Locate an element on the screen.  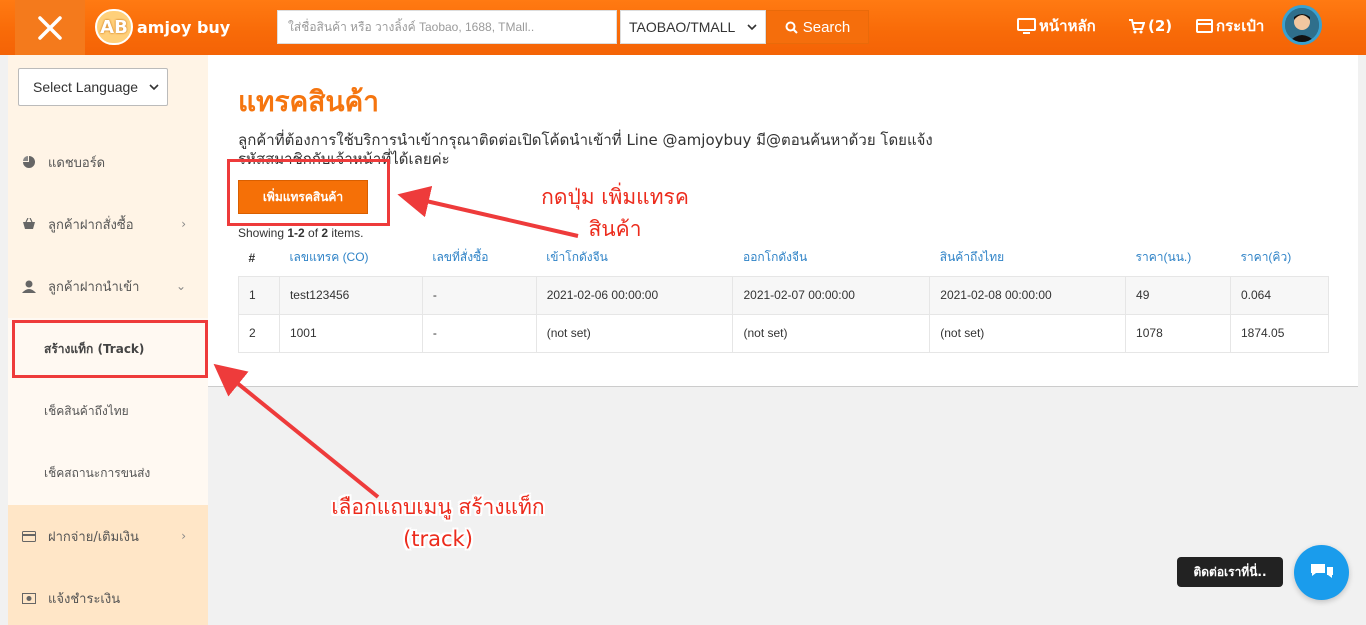
annotation-add-line2: สินค้า is located at coordinates (615, 229).